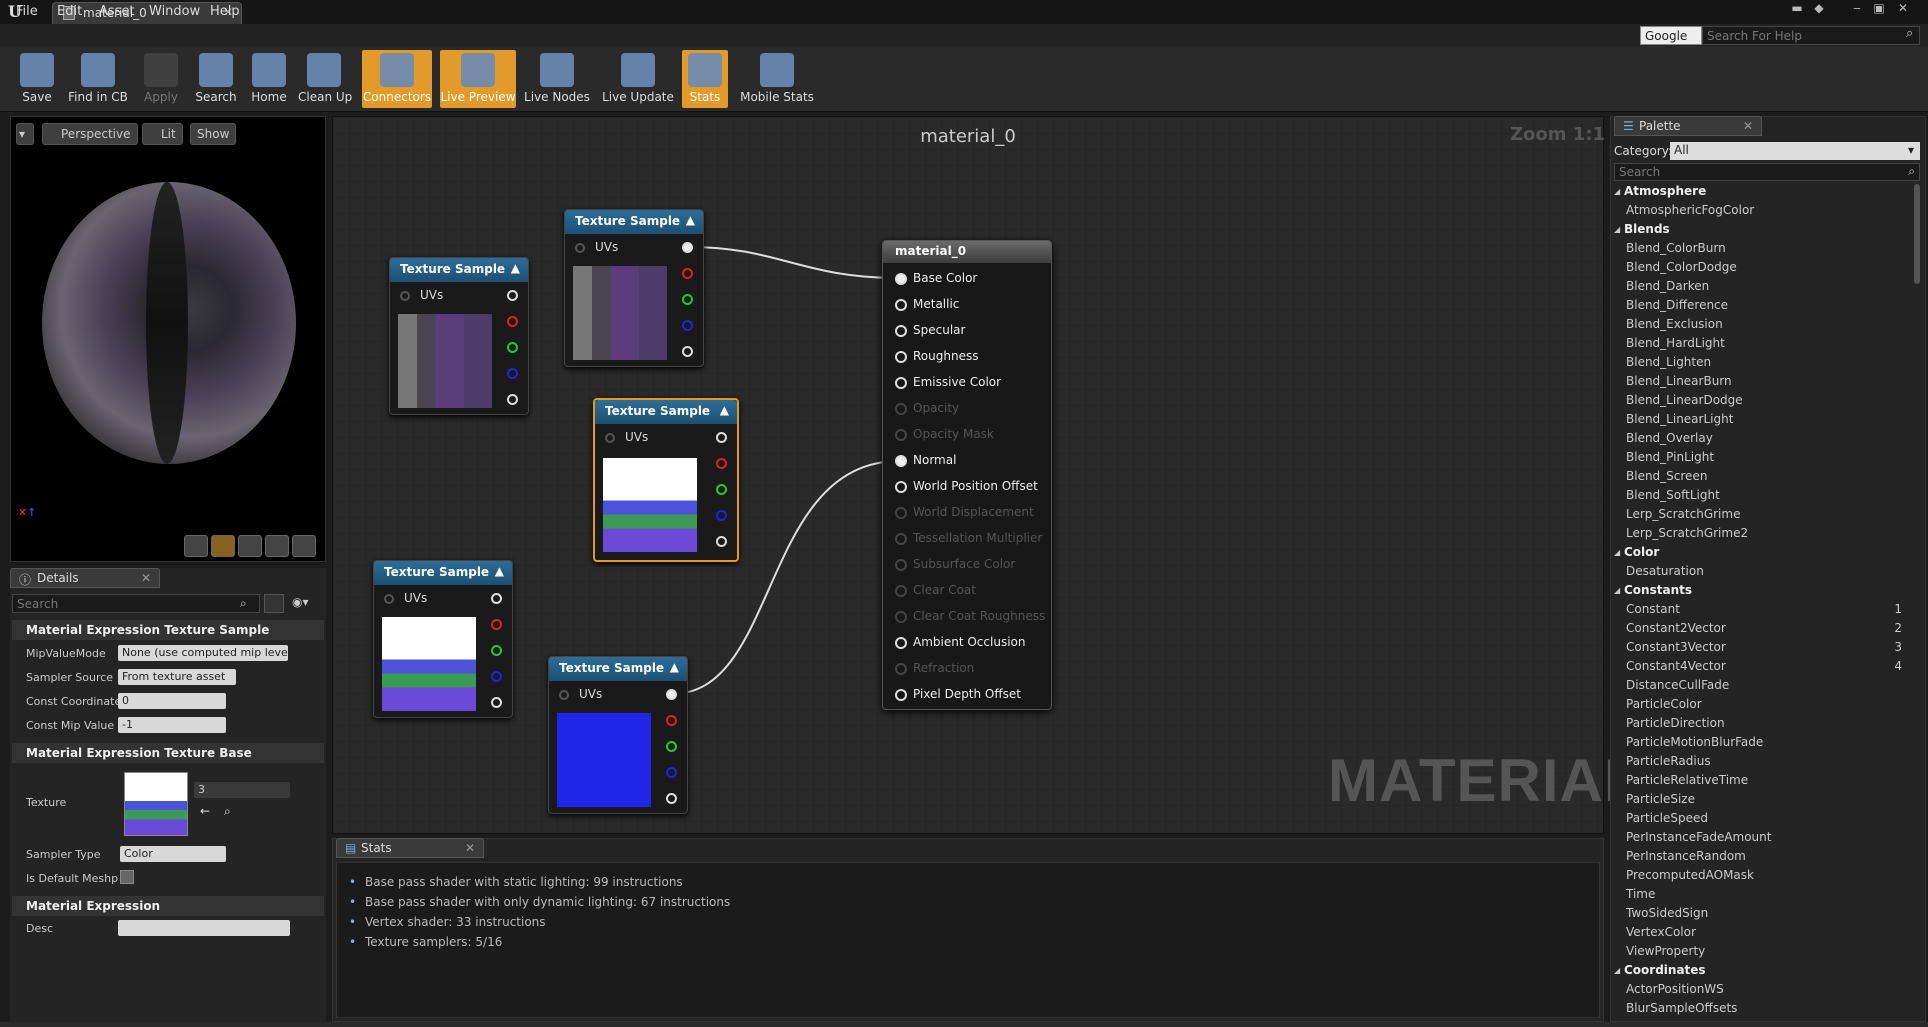 The image size is (1928, 1027). What do you see at coordinates (250, 546) in the screenshot?
I see `plane-preview-icon` at bounding box center [250, 546].